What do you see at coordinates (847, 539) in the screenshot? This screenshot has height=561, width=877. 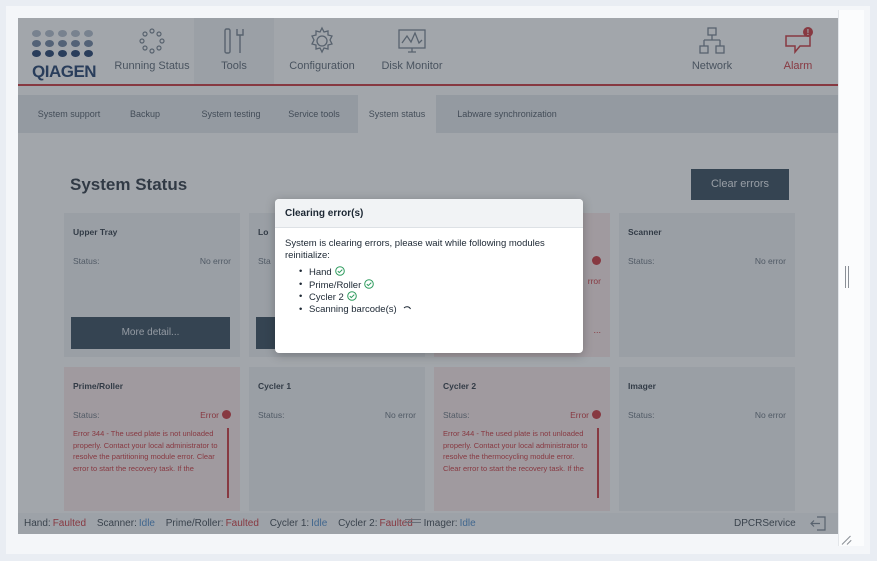 I see `window-resize-corner` at bounding box center [847, 539].